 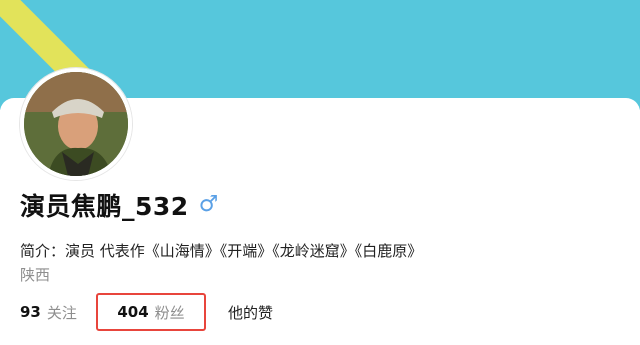 I want to click on avatar, so click(x=76, y=124).